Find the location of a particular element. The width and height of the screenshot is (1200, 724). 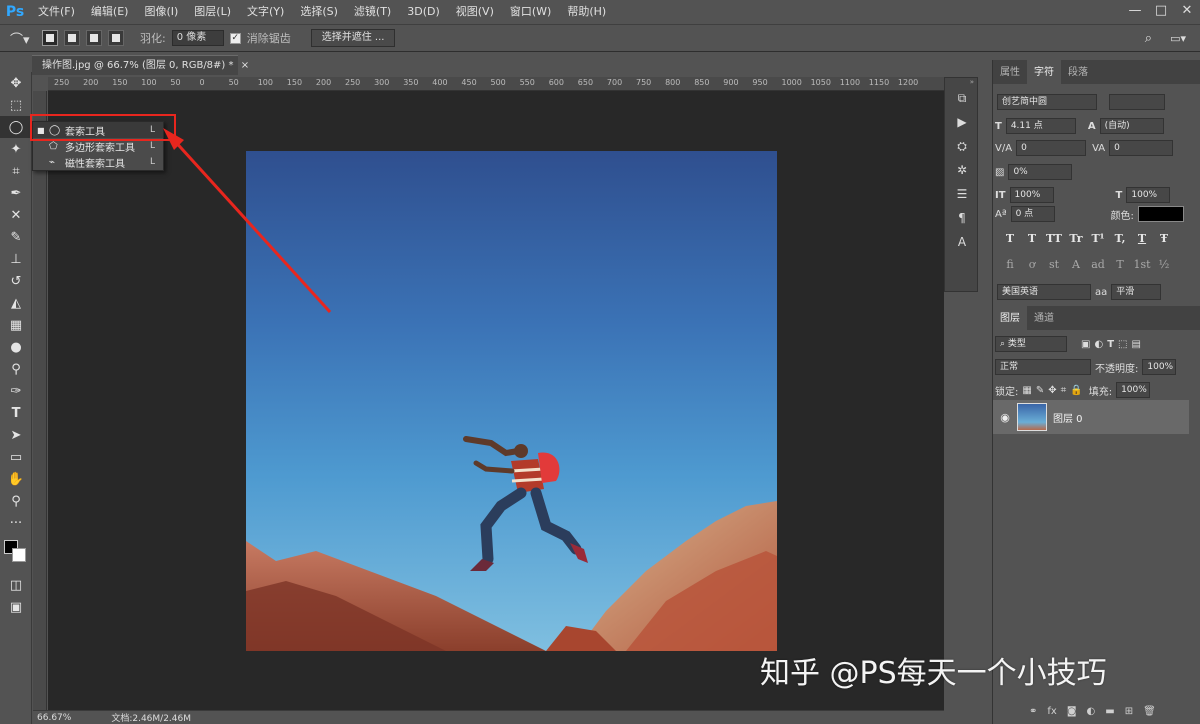

lock-pixels-icon: ✎ is located at coordinates (1040, 390).